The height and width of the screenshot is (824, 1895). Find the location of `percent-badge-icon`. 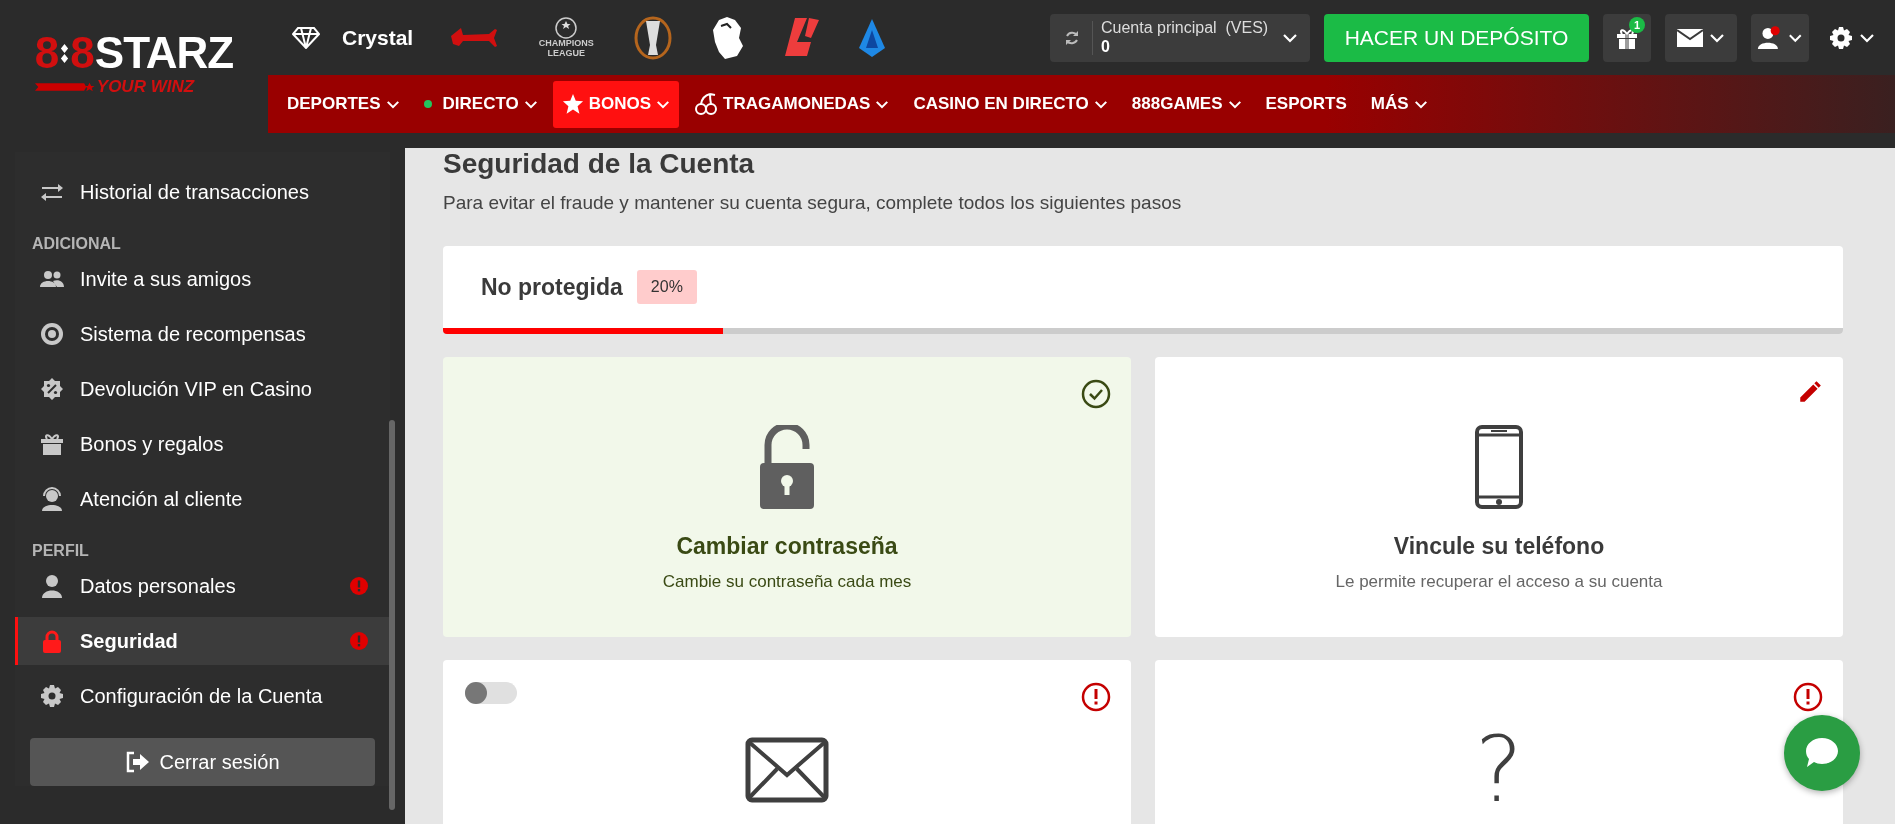

percent-badge-icon is located at coordinates (52, 389).